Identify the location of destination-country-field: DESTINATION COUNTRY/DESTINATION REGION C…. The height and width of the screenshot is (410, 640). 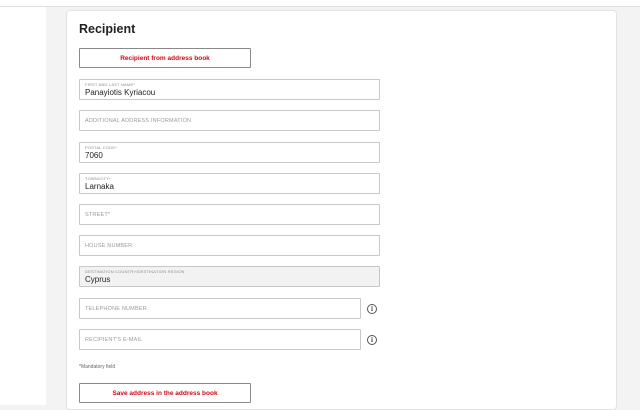
(229, 276).